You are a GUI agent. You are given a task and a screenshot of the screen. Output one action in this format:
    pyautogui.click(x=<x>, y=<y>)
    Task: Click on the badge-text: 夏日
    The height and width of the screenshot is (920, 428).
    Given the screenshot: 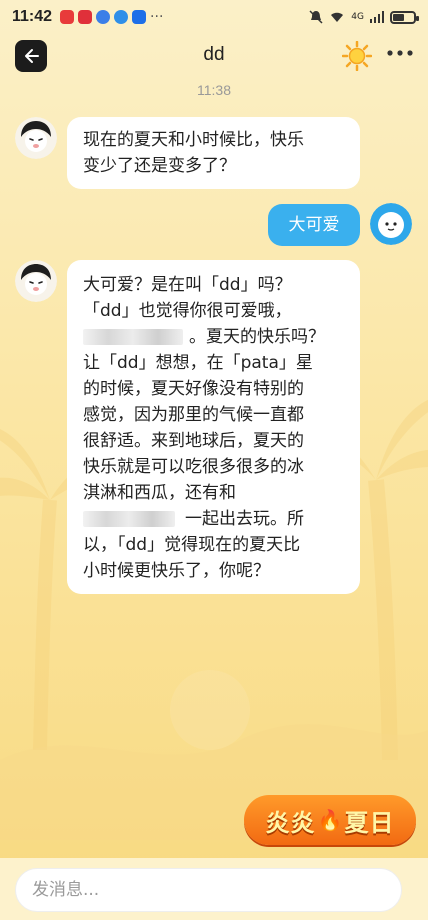 What is the action you would take?
    pyautogui.click(x=369, y=822)
    